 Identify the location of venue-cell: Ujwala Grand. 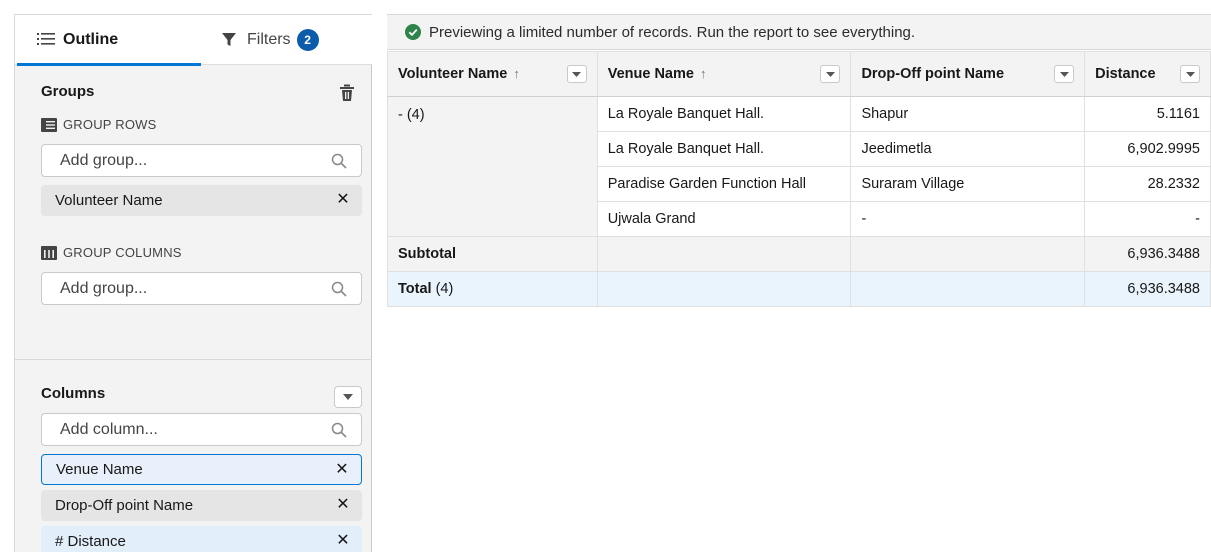
(724, 219).